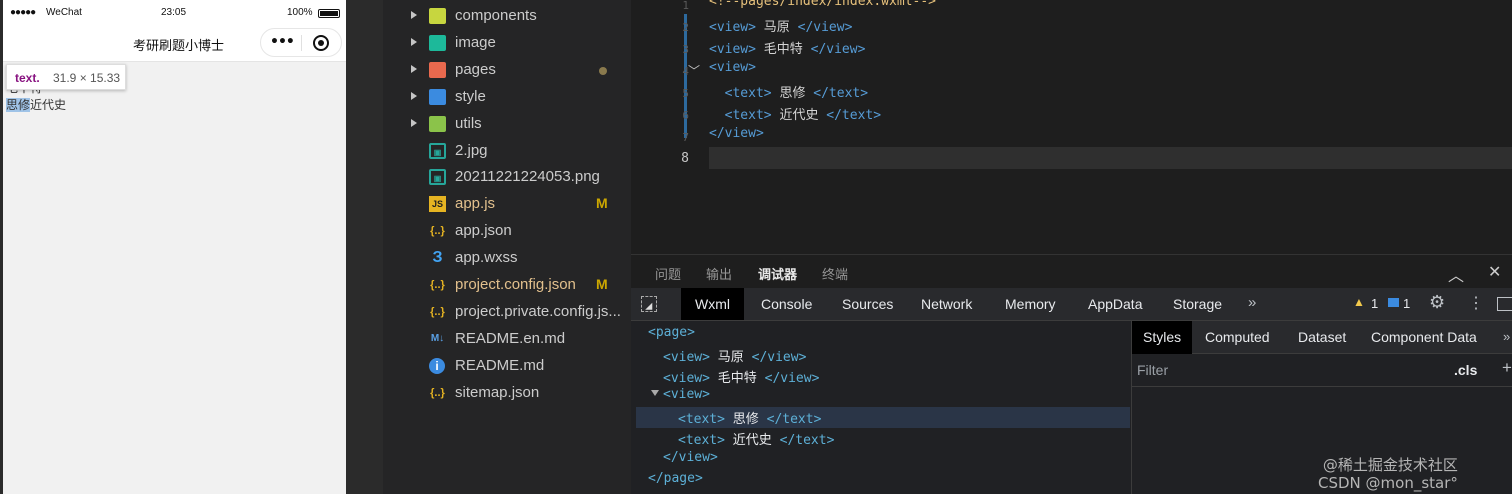 The height and width of the screenshot is (494, 1512). What do you see at coordinates (437, 42) in the screenshot?
I see `folder-image-icon` at bounding box center [437, 42].